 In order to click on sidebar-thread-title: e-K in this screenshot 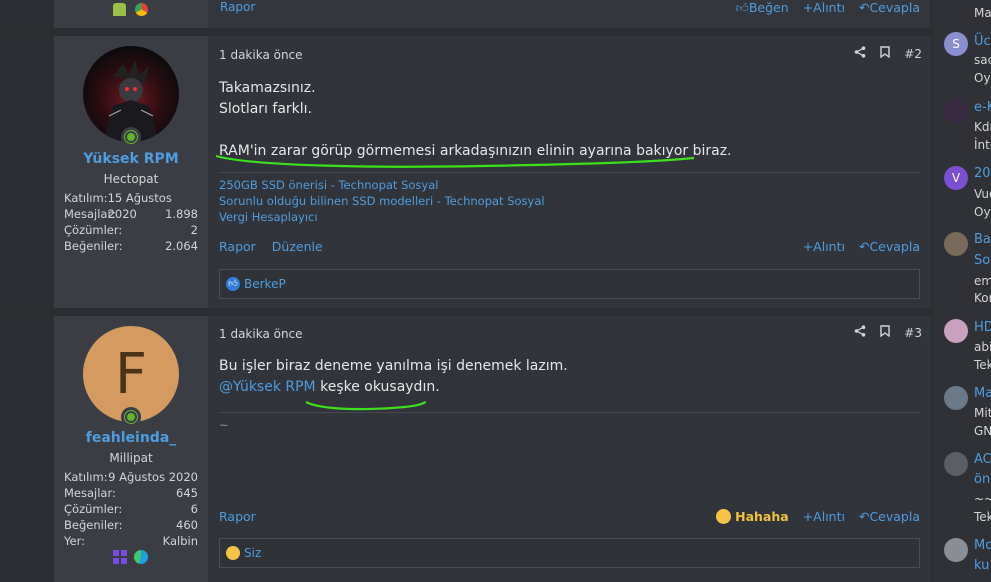, I will do `click(982, 107)`.